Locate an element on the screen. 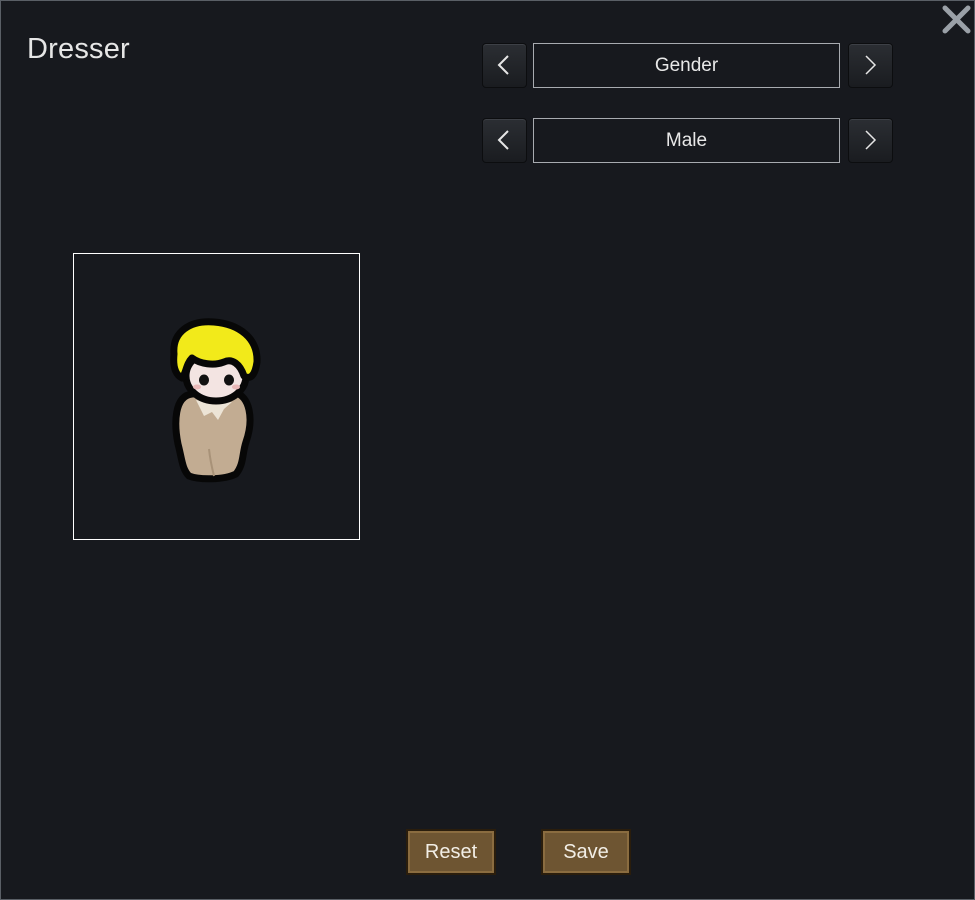  next-gender-button is located at coordinates (870, 65).